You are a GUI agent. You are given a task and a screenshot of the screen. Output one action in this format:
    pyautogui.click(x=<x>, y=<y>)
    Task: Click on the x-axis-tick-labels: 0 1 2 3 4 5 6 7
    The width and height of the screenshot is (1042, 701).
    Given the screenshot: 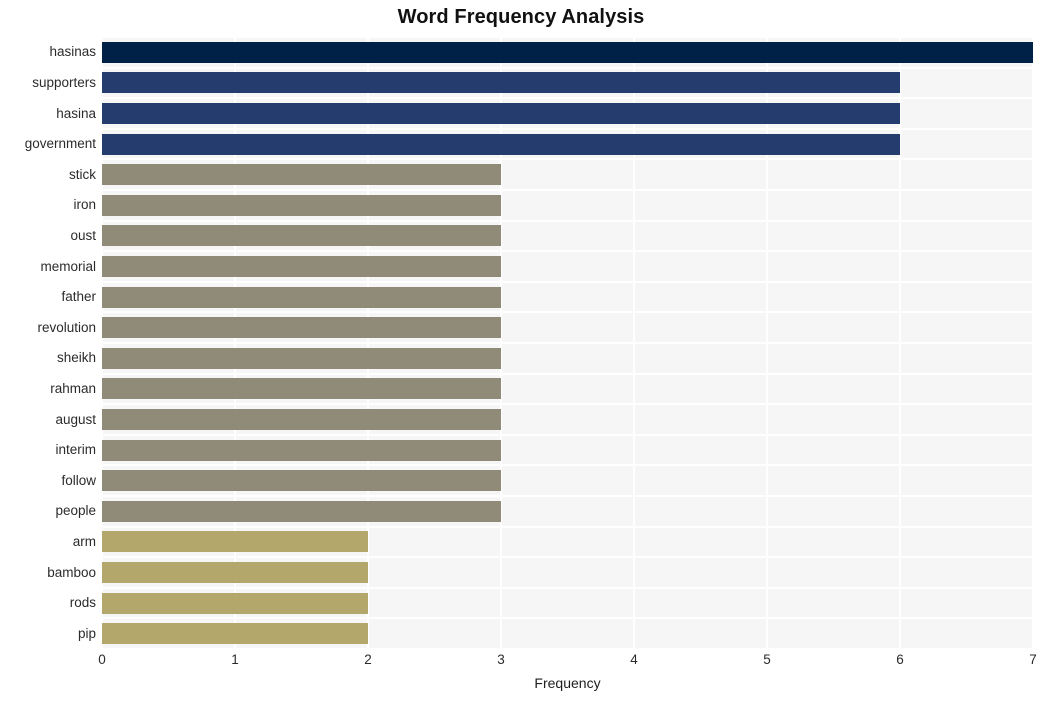 What is the action you would take?
    pyautogui.click(x=521, y=662)
    